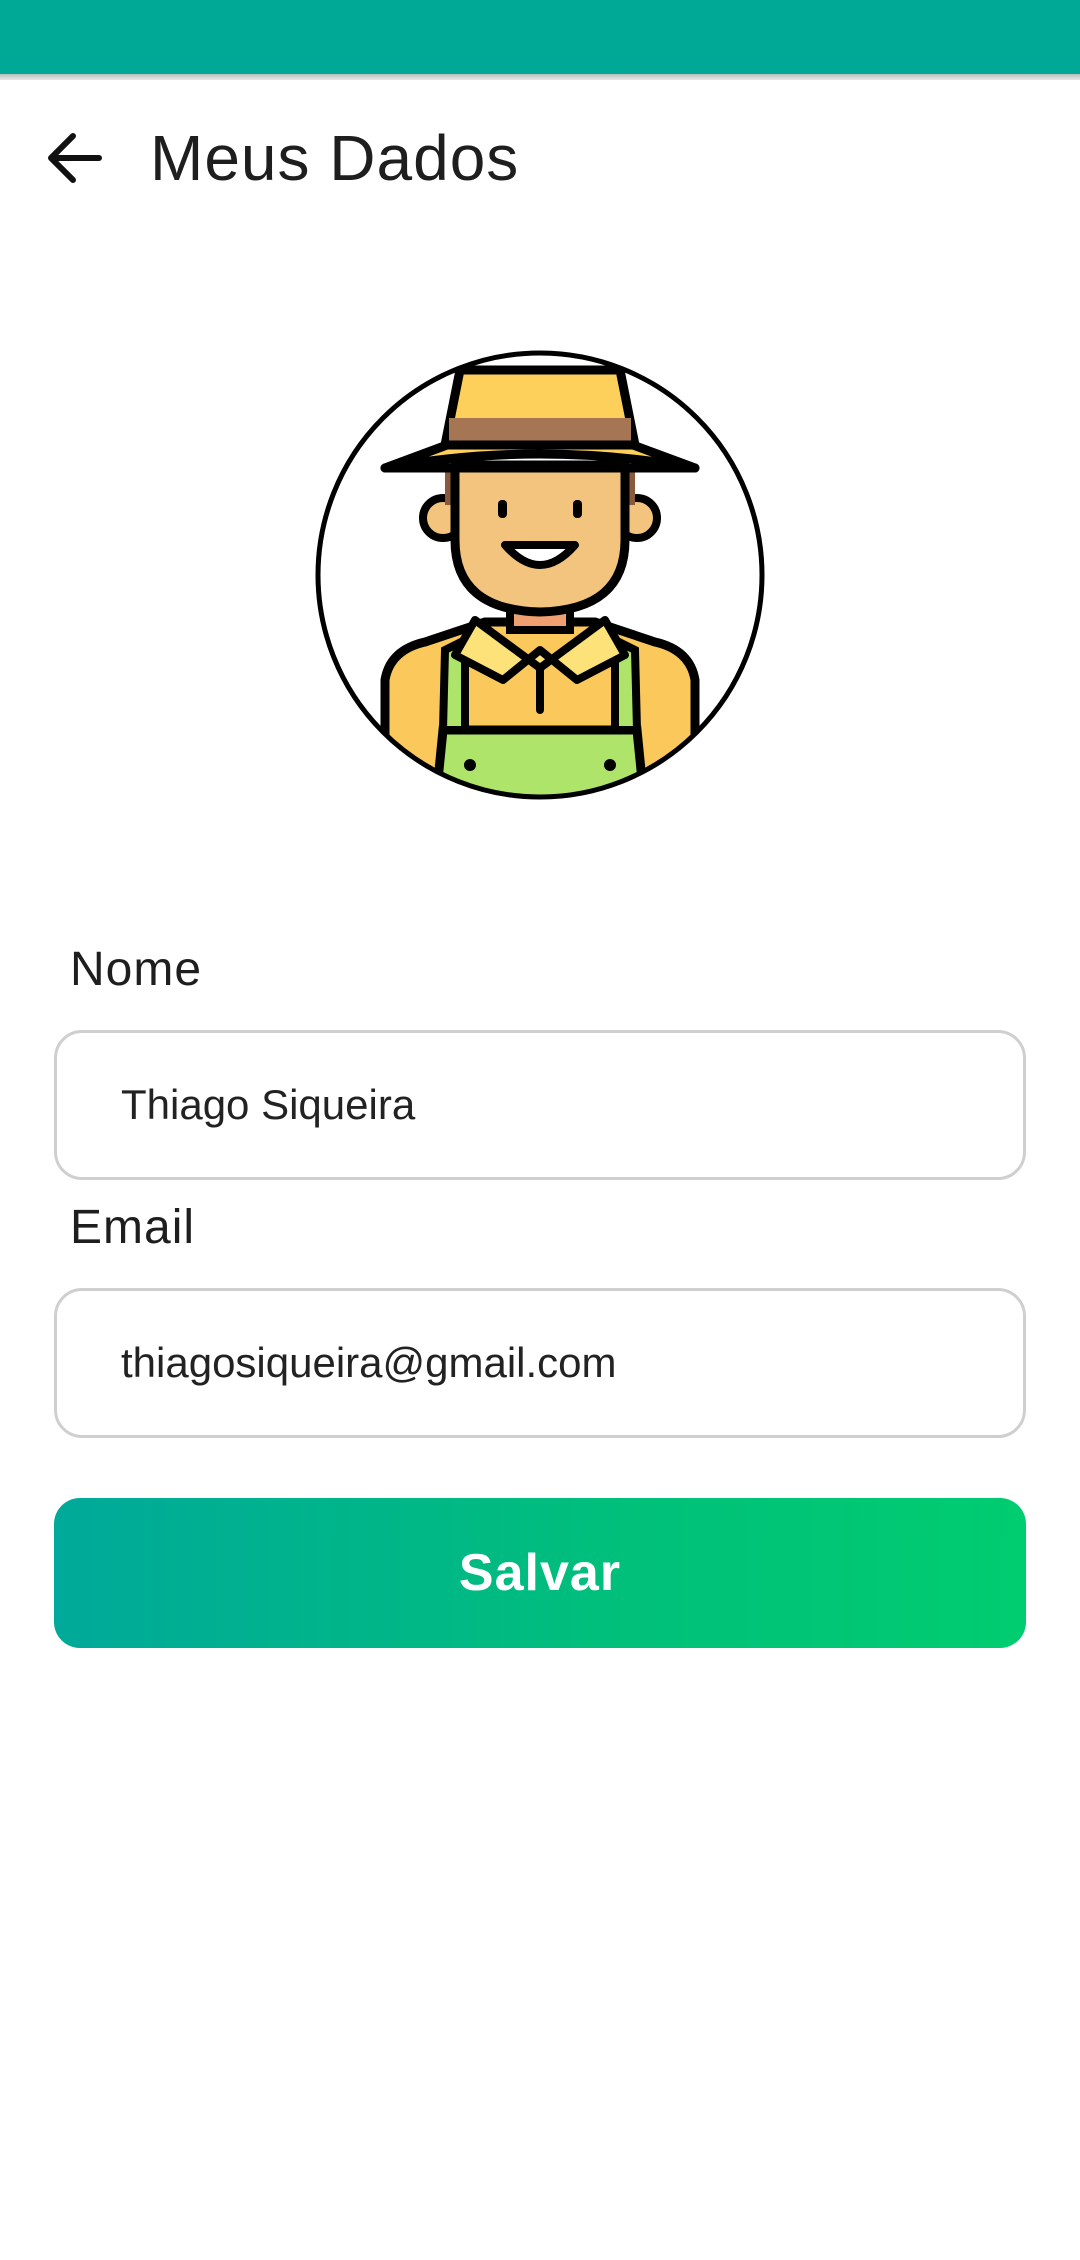 This screenshot has width=1080, height=2260. I want to click on name-field, so click(540, 1105).